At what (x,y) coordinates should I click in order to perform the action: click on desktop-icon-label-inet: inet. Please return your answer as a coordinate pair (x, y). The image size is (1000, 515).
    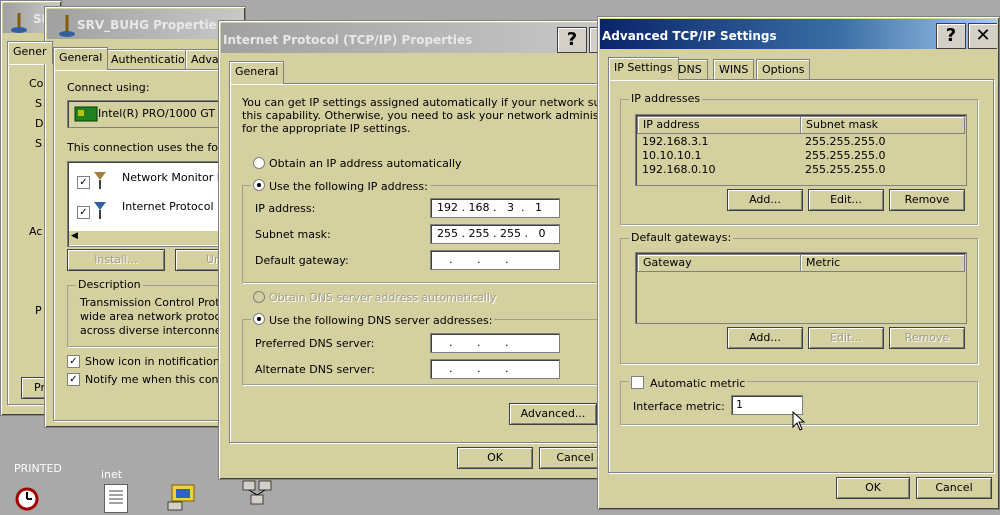
    Looking at the image, I should click on (112, 474).